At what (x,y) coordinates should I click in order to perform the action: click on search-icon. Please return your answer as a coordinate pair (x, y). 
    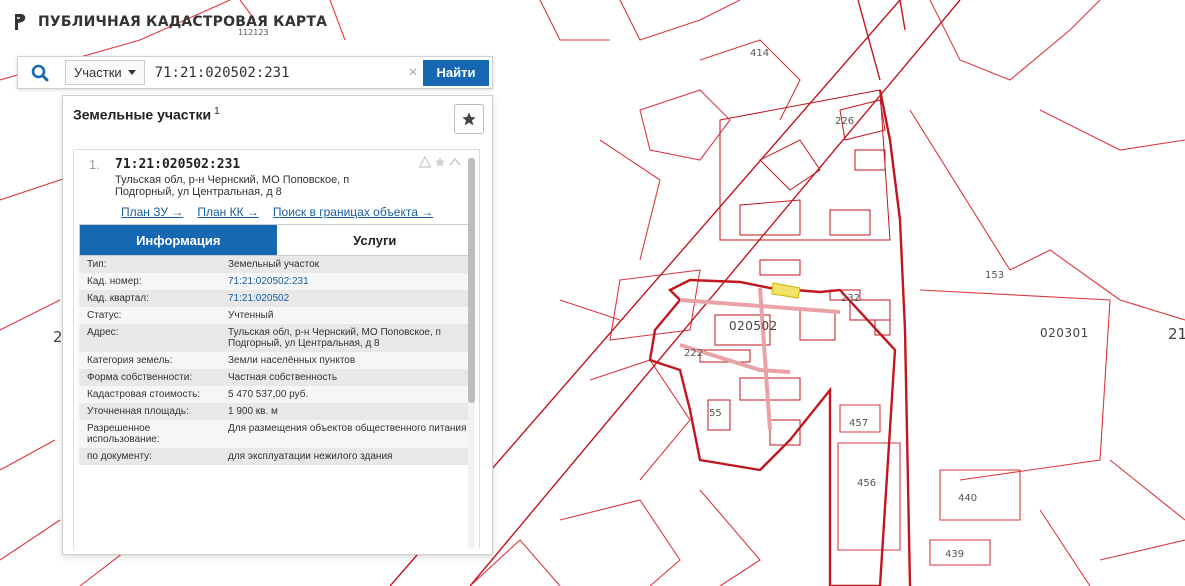
    Looking at the image, I should click on (40, 72).